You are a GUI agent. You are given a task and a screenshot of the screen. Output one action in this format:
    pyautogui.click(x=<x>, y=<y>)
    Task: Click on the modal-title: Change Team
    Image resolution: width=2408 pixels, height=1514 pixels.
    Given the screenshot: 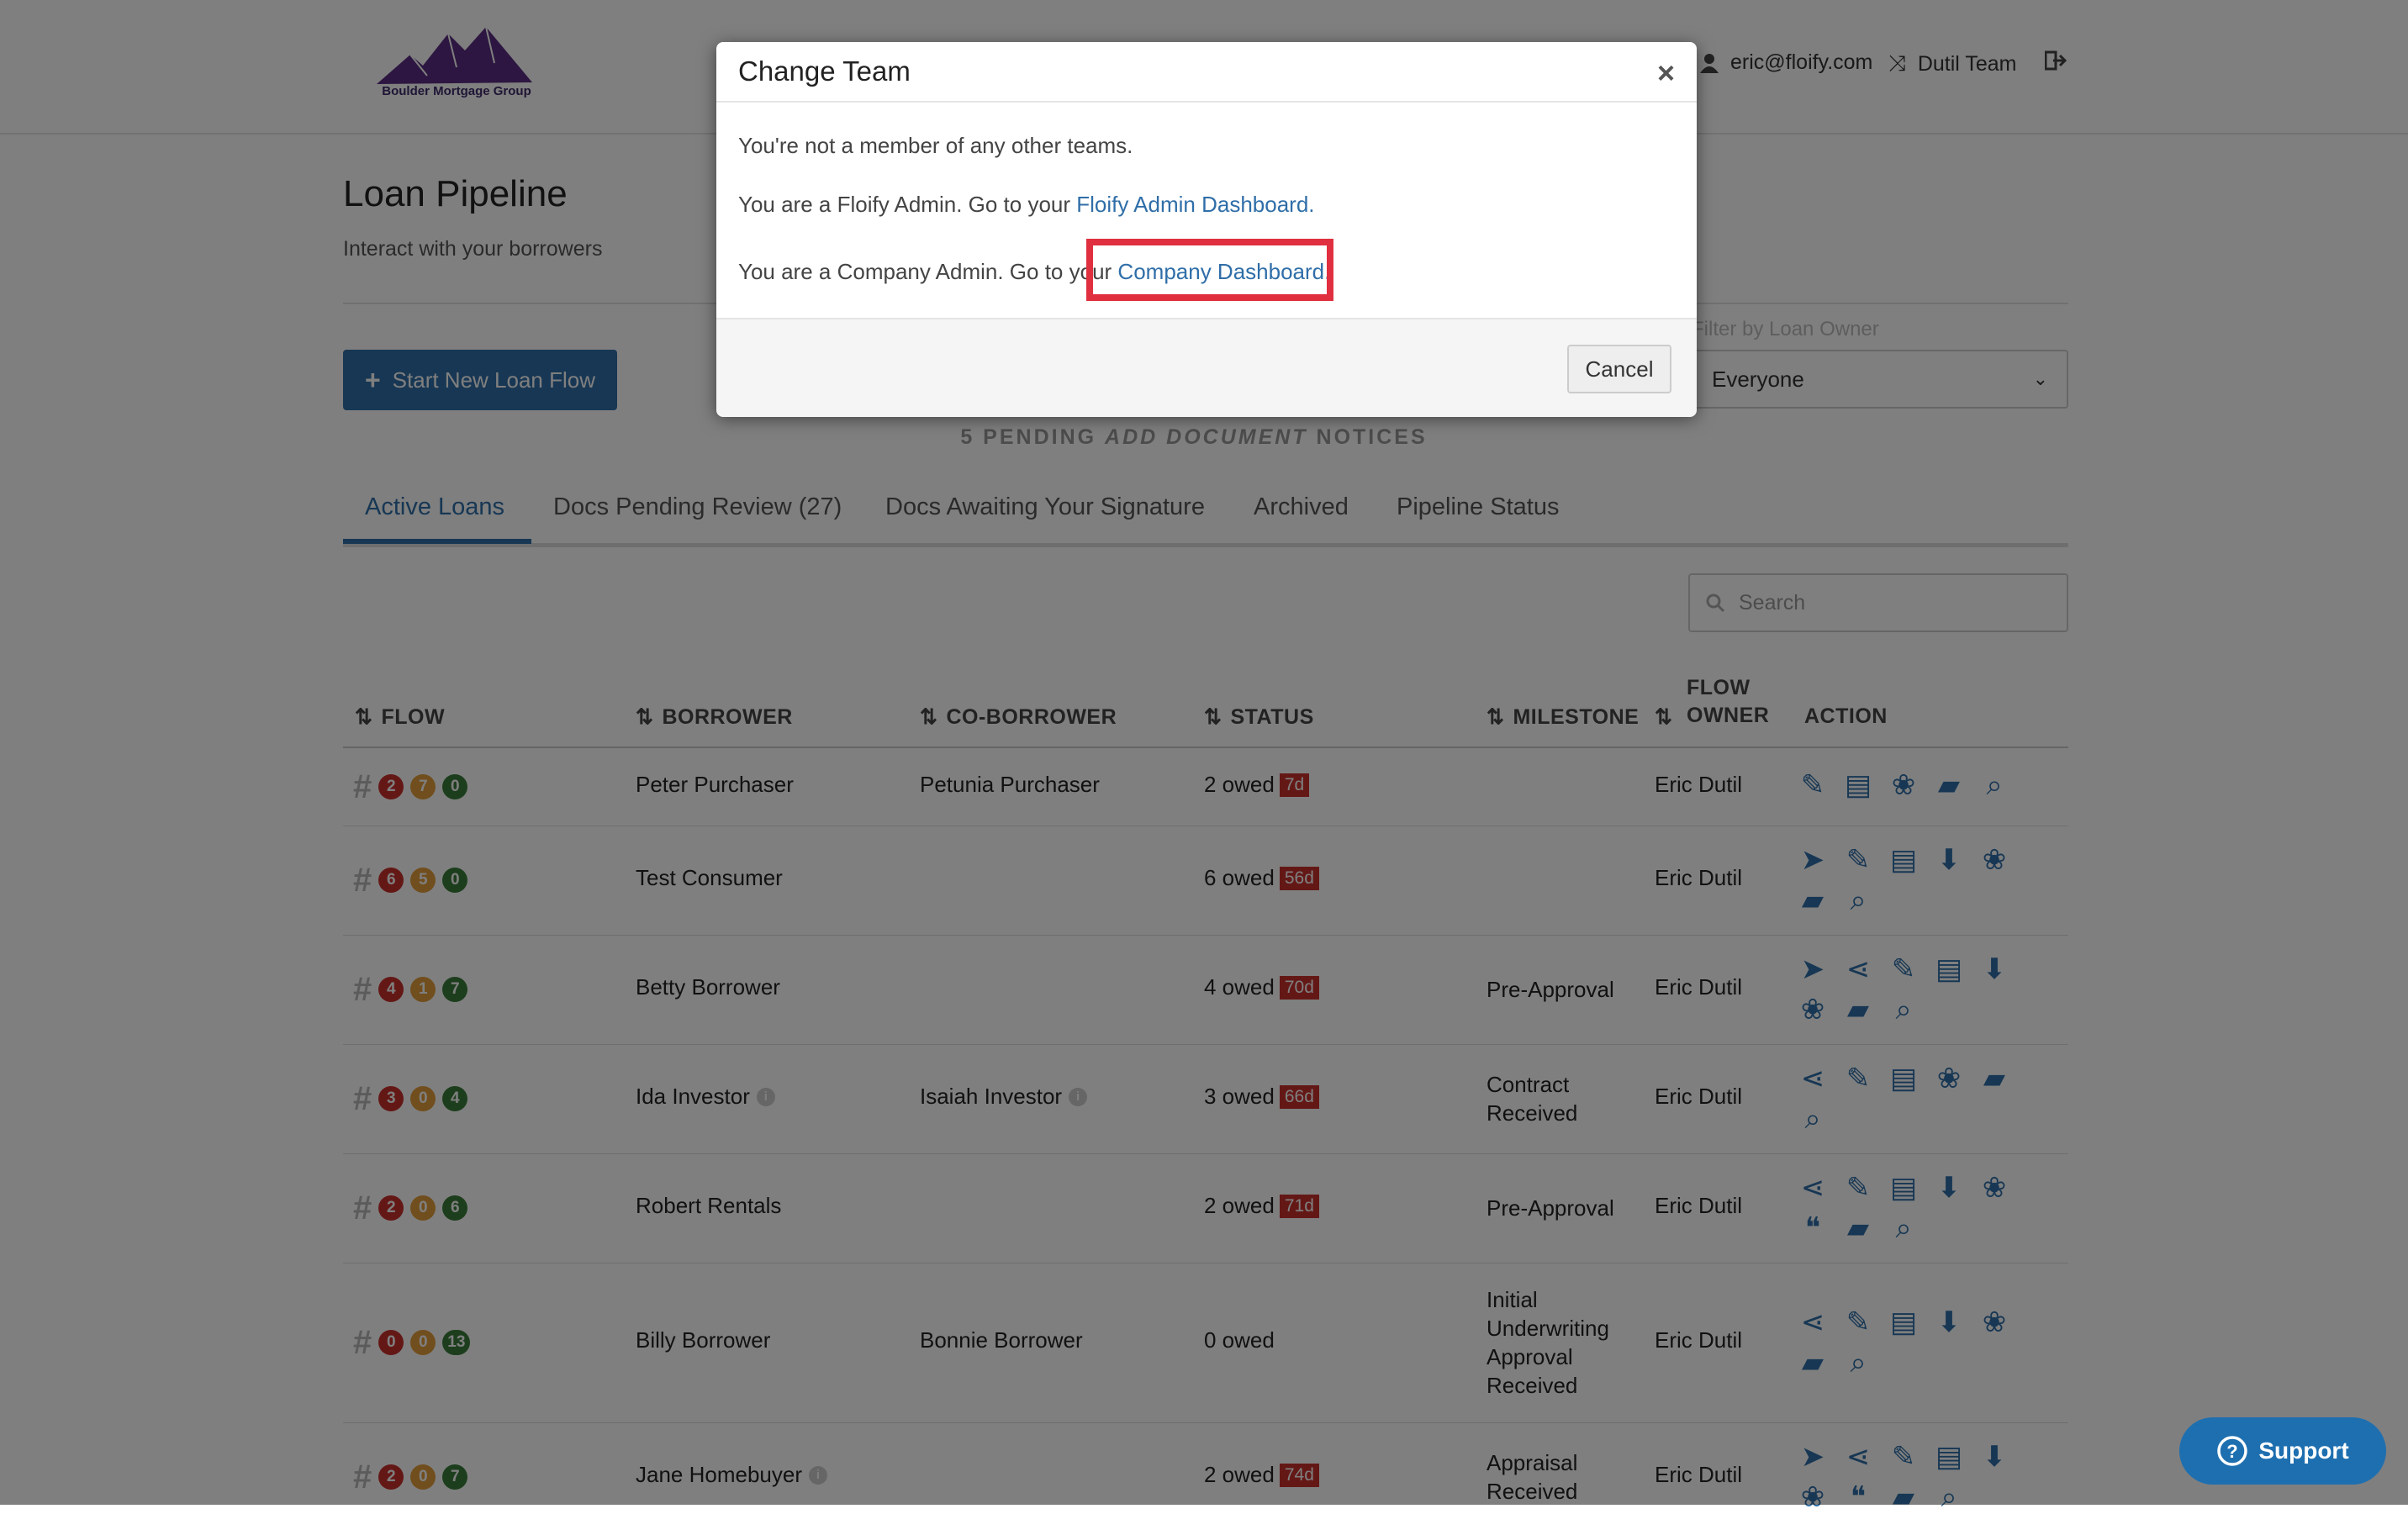 What is the action you would take?
    pyautogui.click(x=824, y=71)
    